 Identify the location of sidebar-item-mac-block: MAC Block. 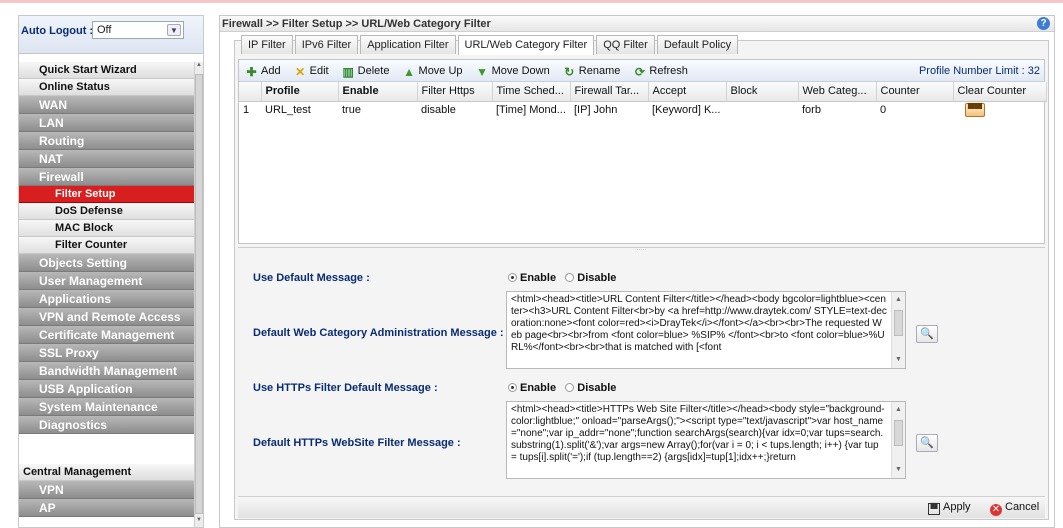
(107, 228).